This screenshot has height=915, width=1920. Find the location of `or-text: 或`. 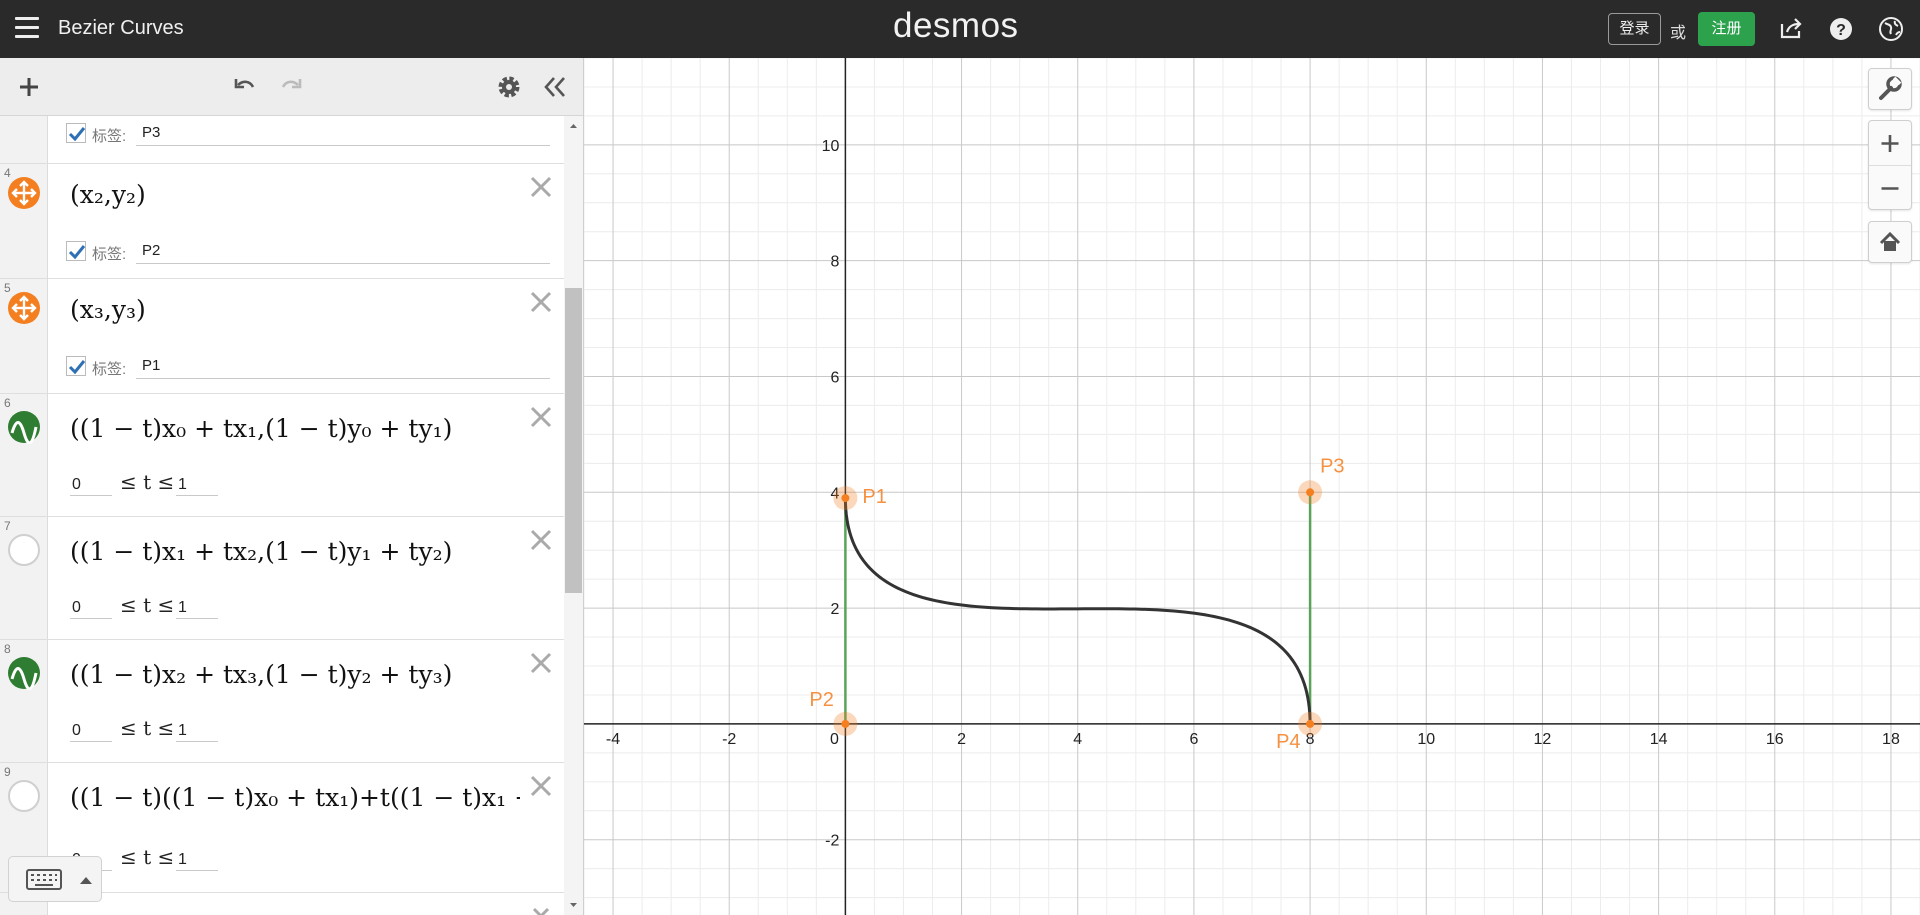

or-text: 或 is located at coordinates (1678, 33).